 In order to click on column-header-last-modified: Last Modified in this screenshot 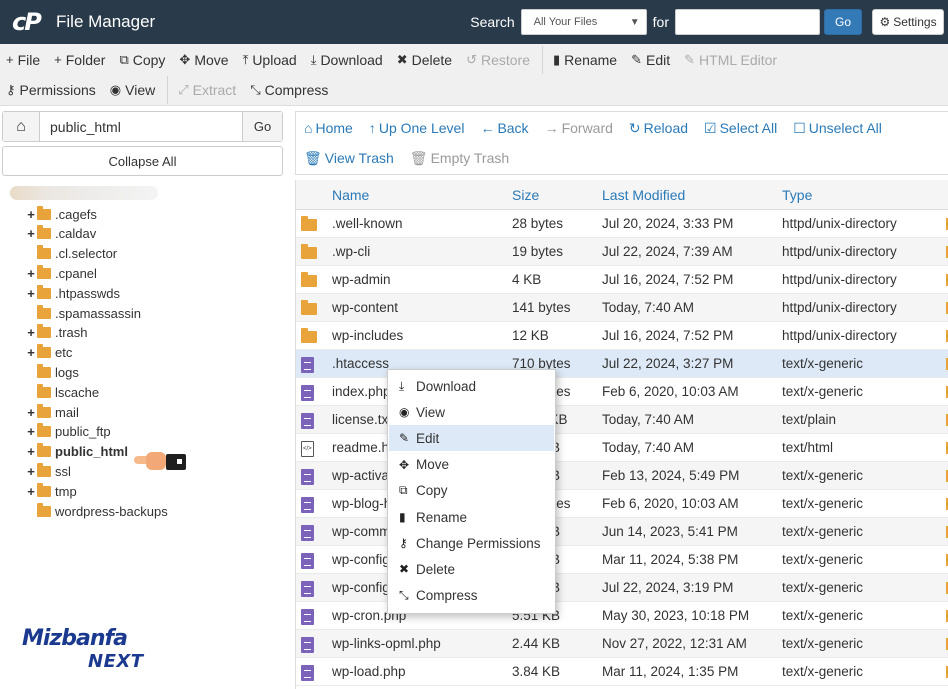, I will do `click(643, 195)`.